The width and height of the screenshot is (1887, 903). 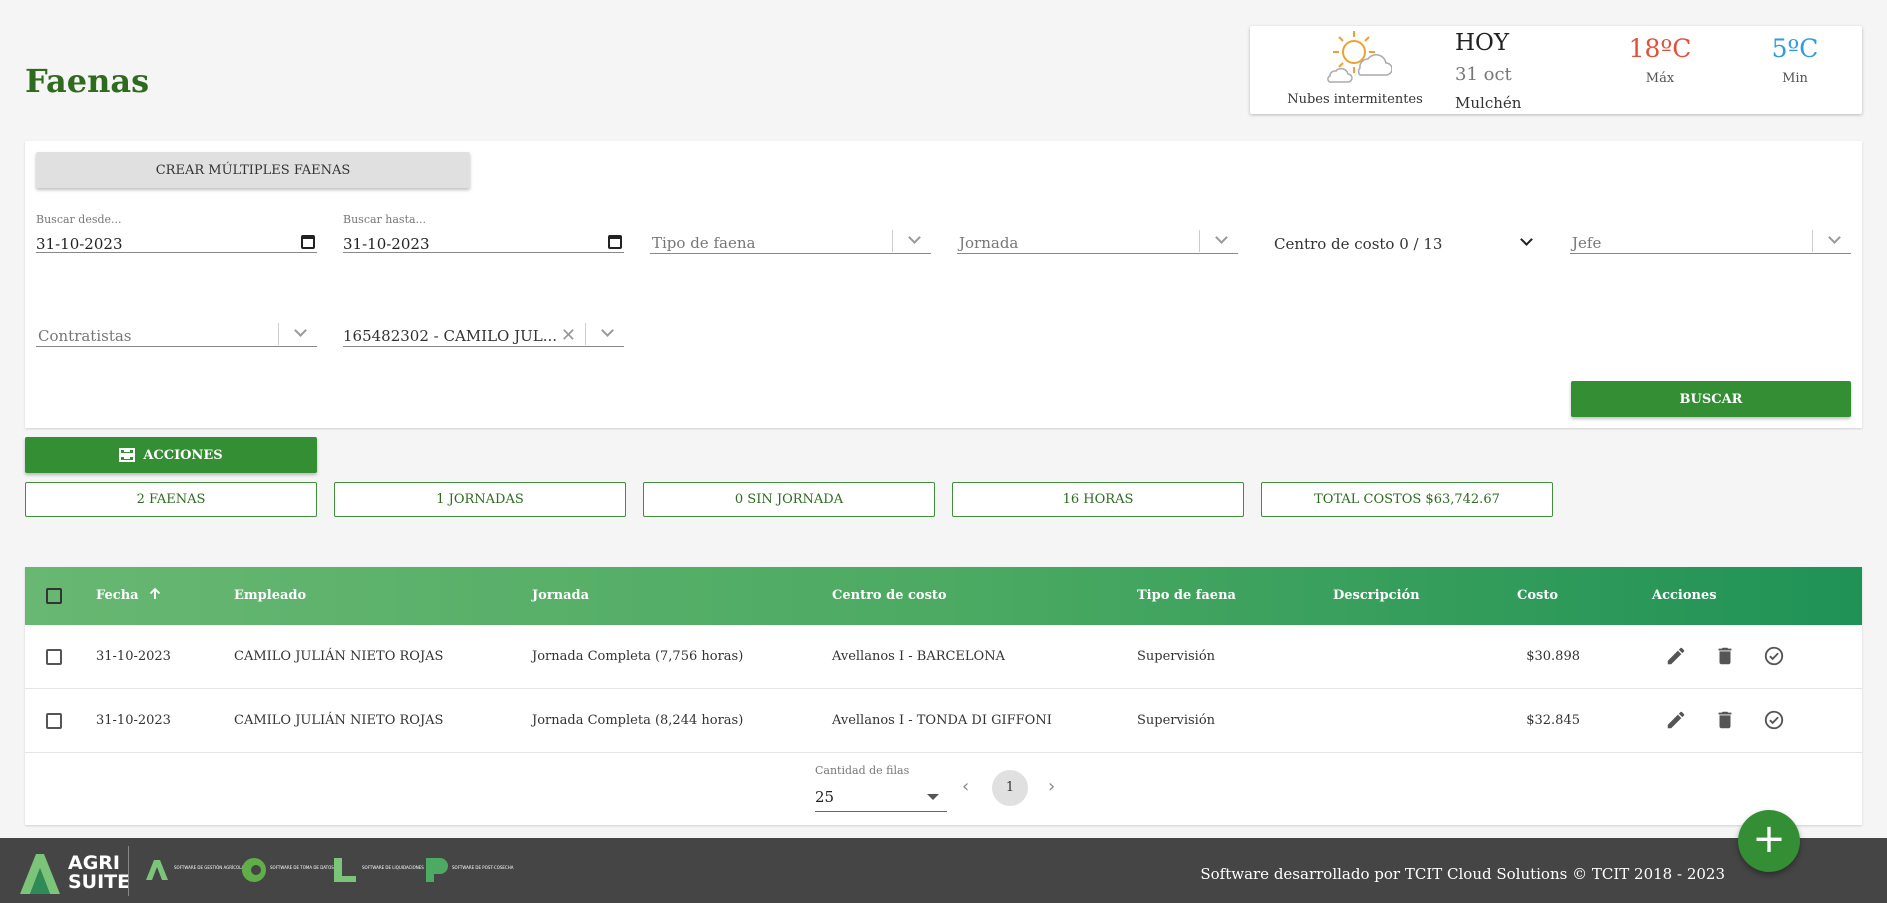 I want to click on header-jornada: Jornada, so click(x=560, y=595).